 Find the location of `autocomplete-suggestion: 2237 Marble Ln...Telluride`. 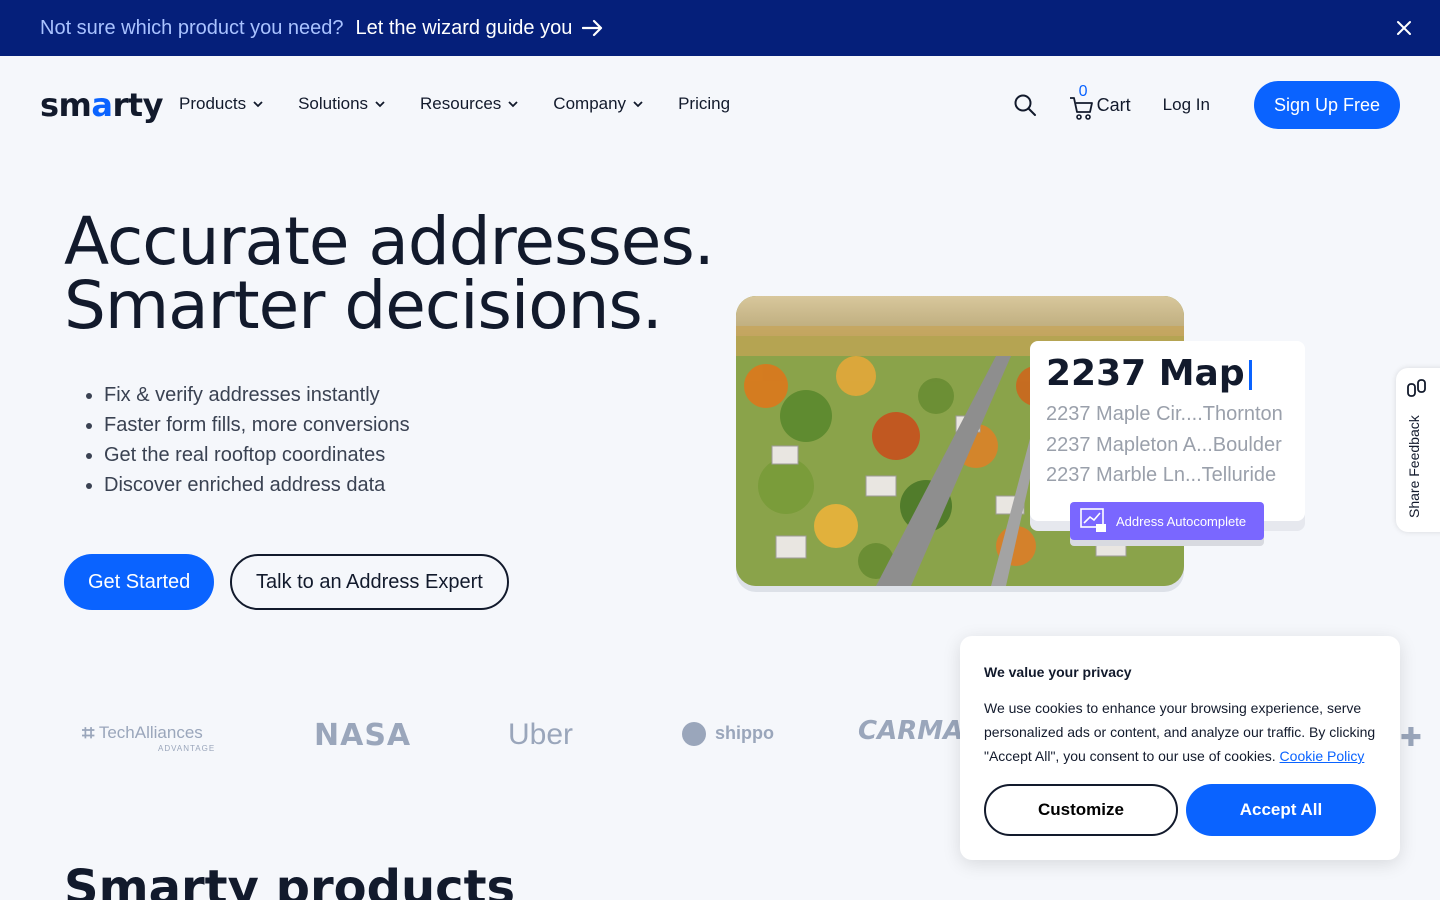

autocomplete-suggestion: 2237 Marble Ln...Telluride is located at coordinates (1161, 475).